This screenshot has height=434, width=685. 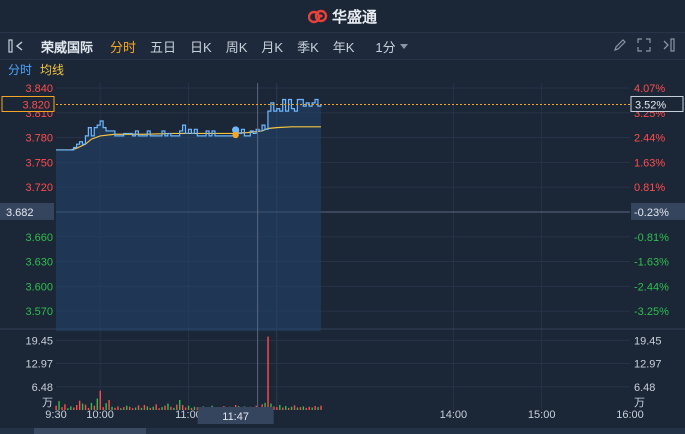 I want to click on volume-unit-label-right: 万, so click(x=639, y=403).